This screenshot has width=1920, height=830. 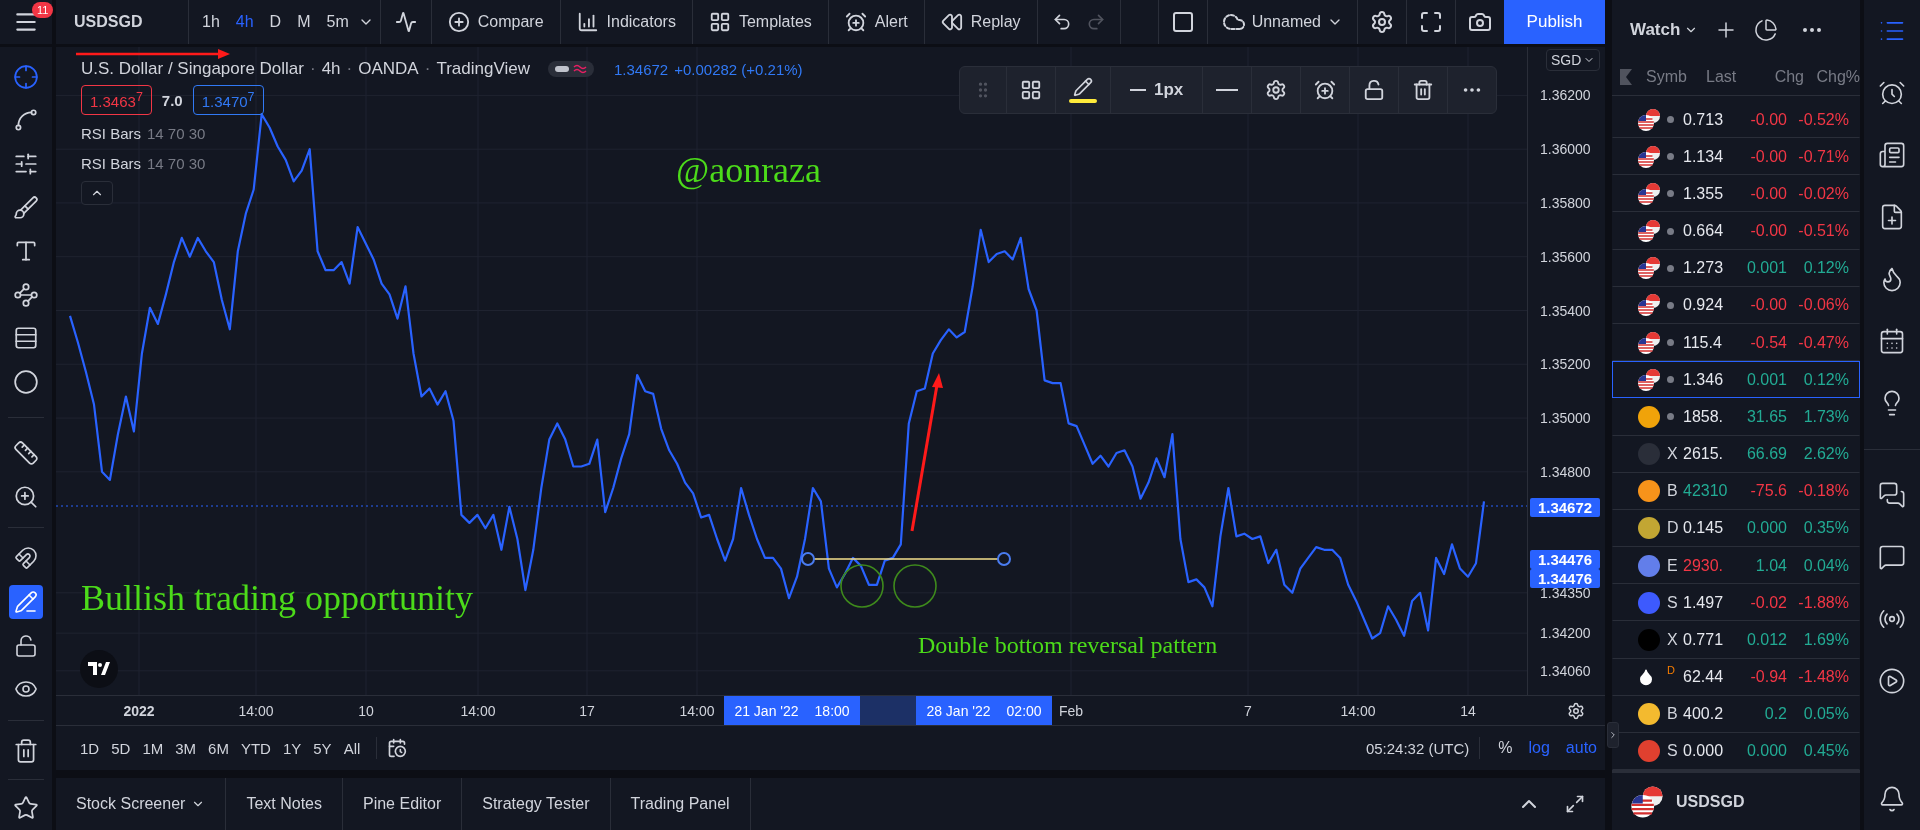 I want to click on horizontal-line-drawing, so click(x=906, y=559).